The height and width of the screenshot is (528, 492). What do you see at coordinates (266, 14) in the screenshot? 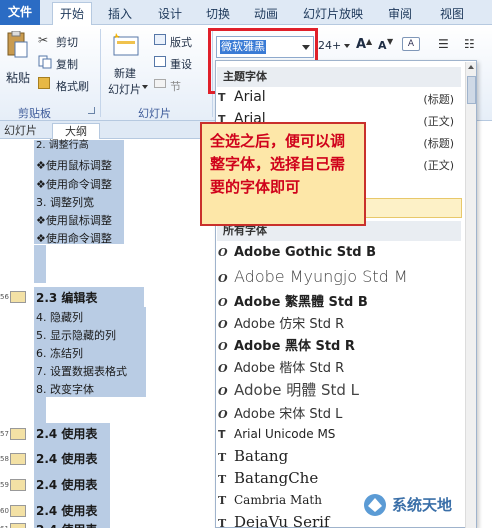
I see `tab-animations: 动画` at bounding box center [266, 14].